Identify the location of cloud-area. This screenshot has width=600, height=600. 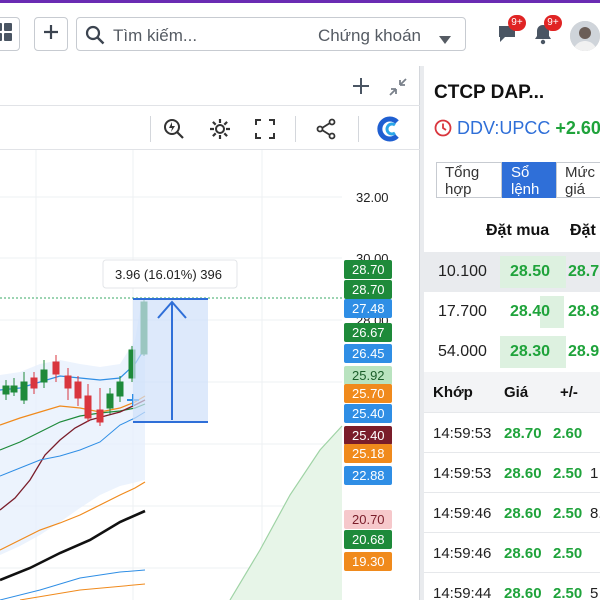
(286, 513).